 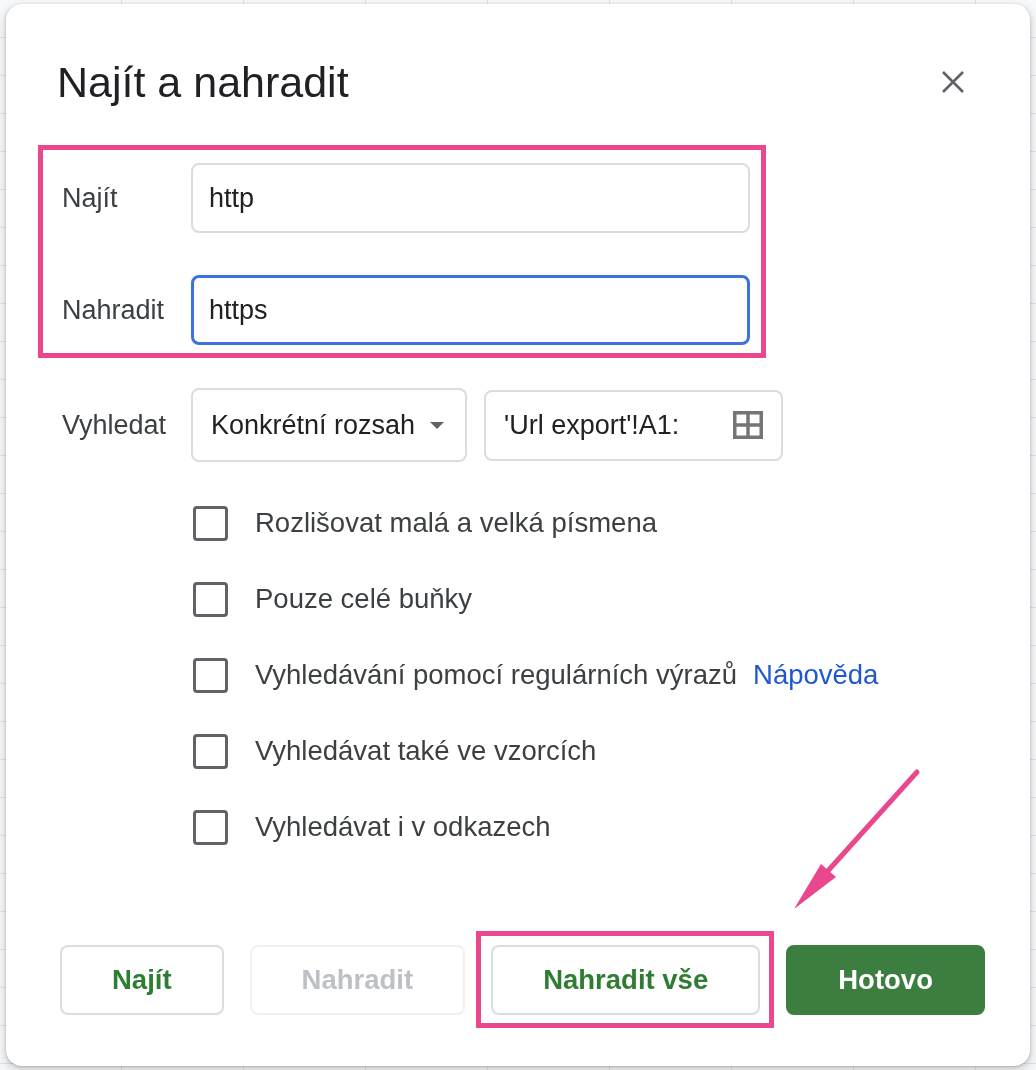 What do you see at coordinates (113, 310) in the screenshot?
I see `field-label: Nahradit` at bounding box center [113, 310].